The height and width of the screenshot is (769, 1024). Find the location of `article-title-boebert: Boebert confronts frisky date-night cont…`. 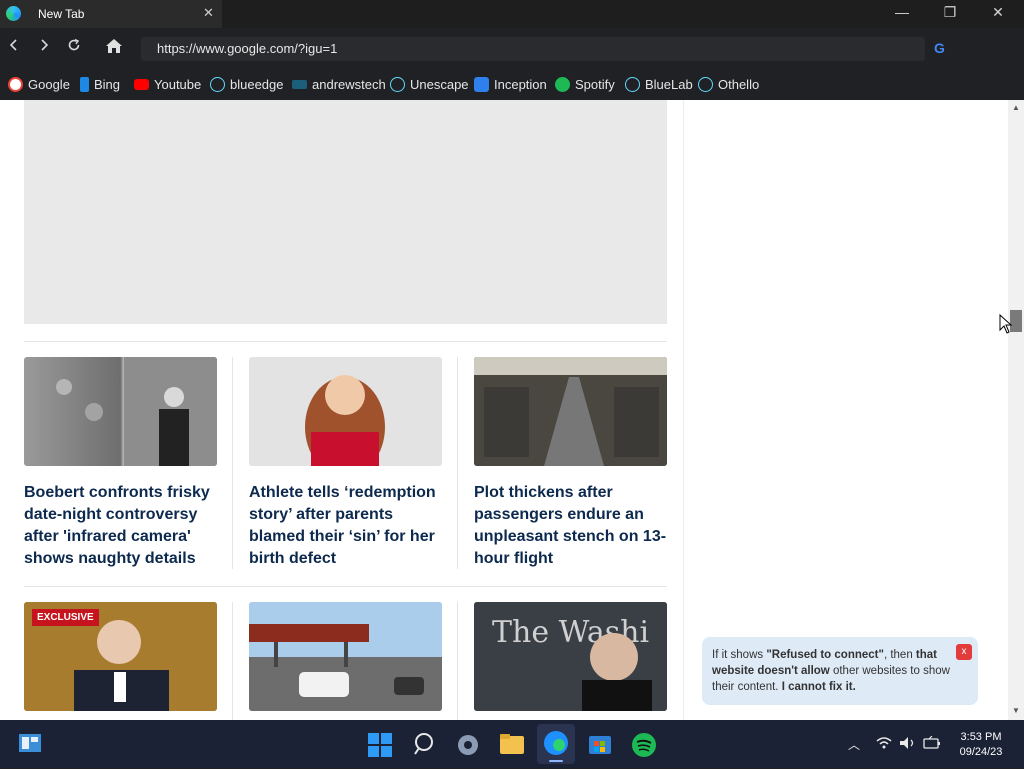

article-title-boebert: Boebert confronts frisky date-night cont… is located at coordinates (124, 526).